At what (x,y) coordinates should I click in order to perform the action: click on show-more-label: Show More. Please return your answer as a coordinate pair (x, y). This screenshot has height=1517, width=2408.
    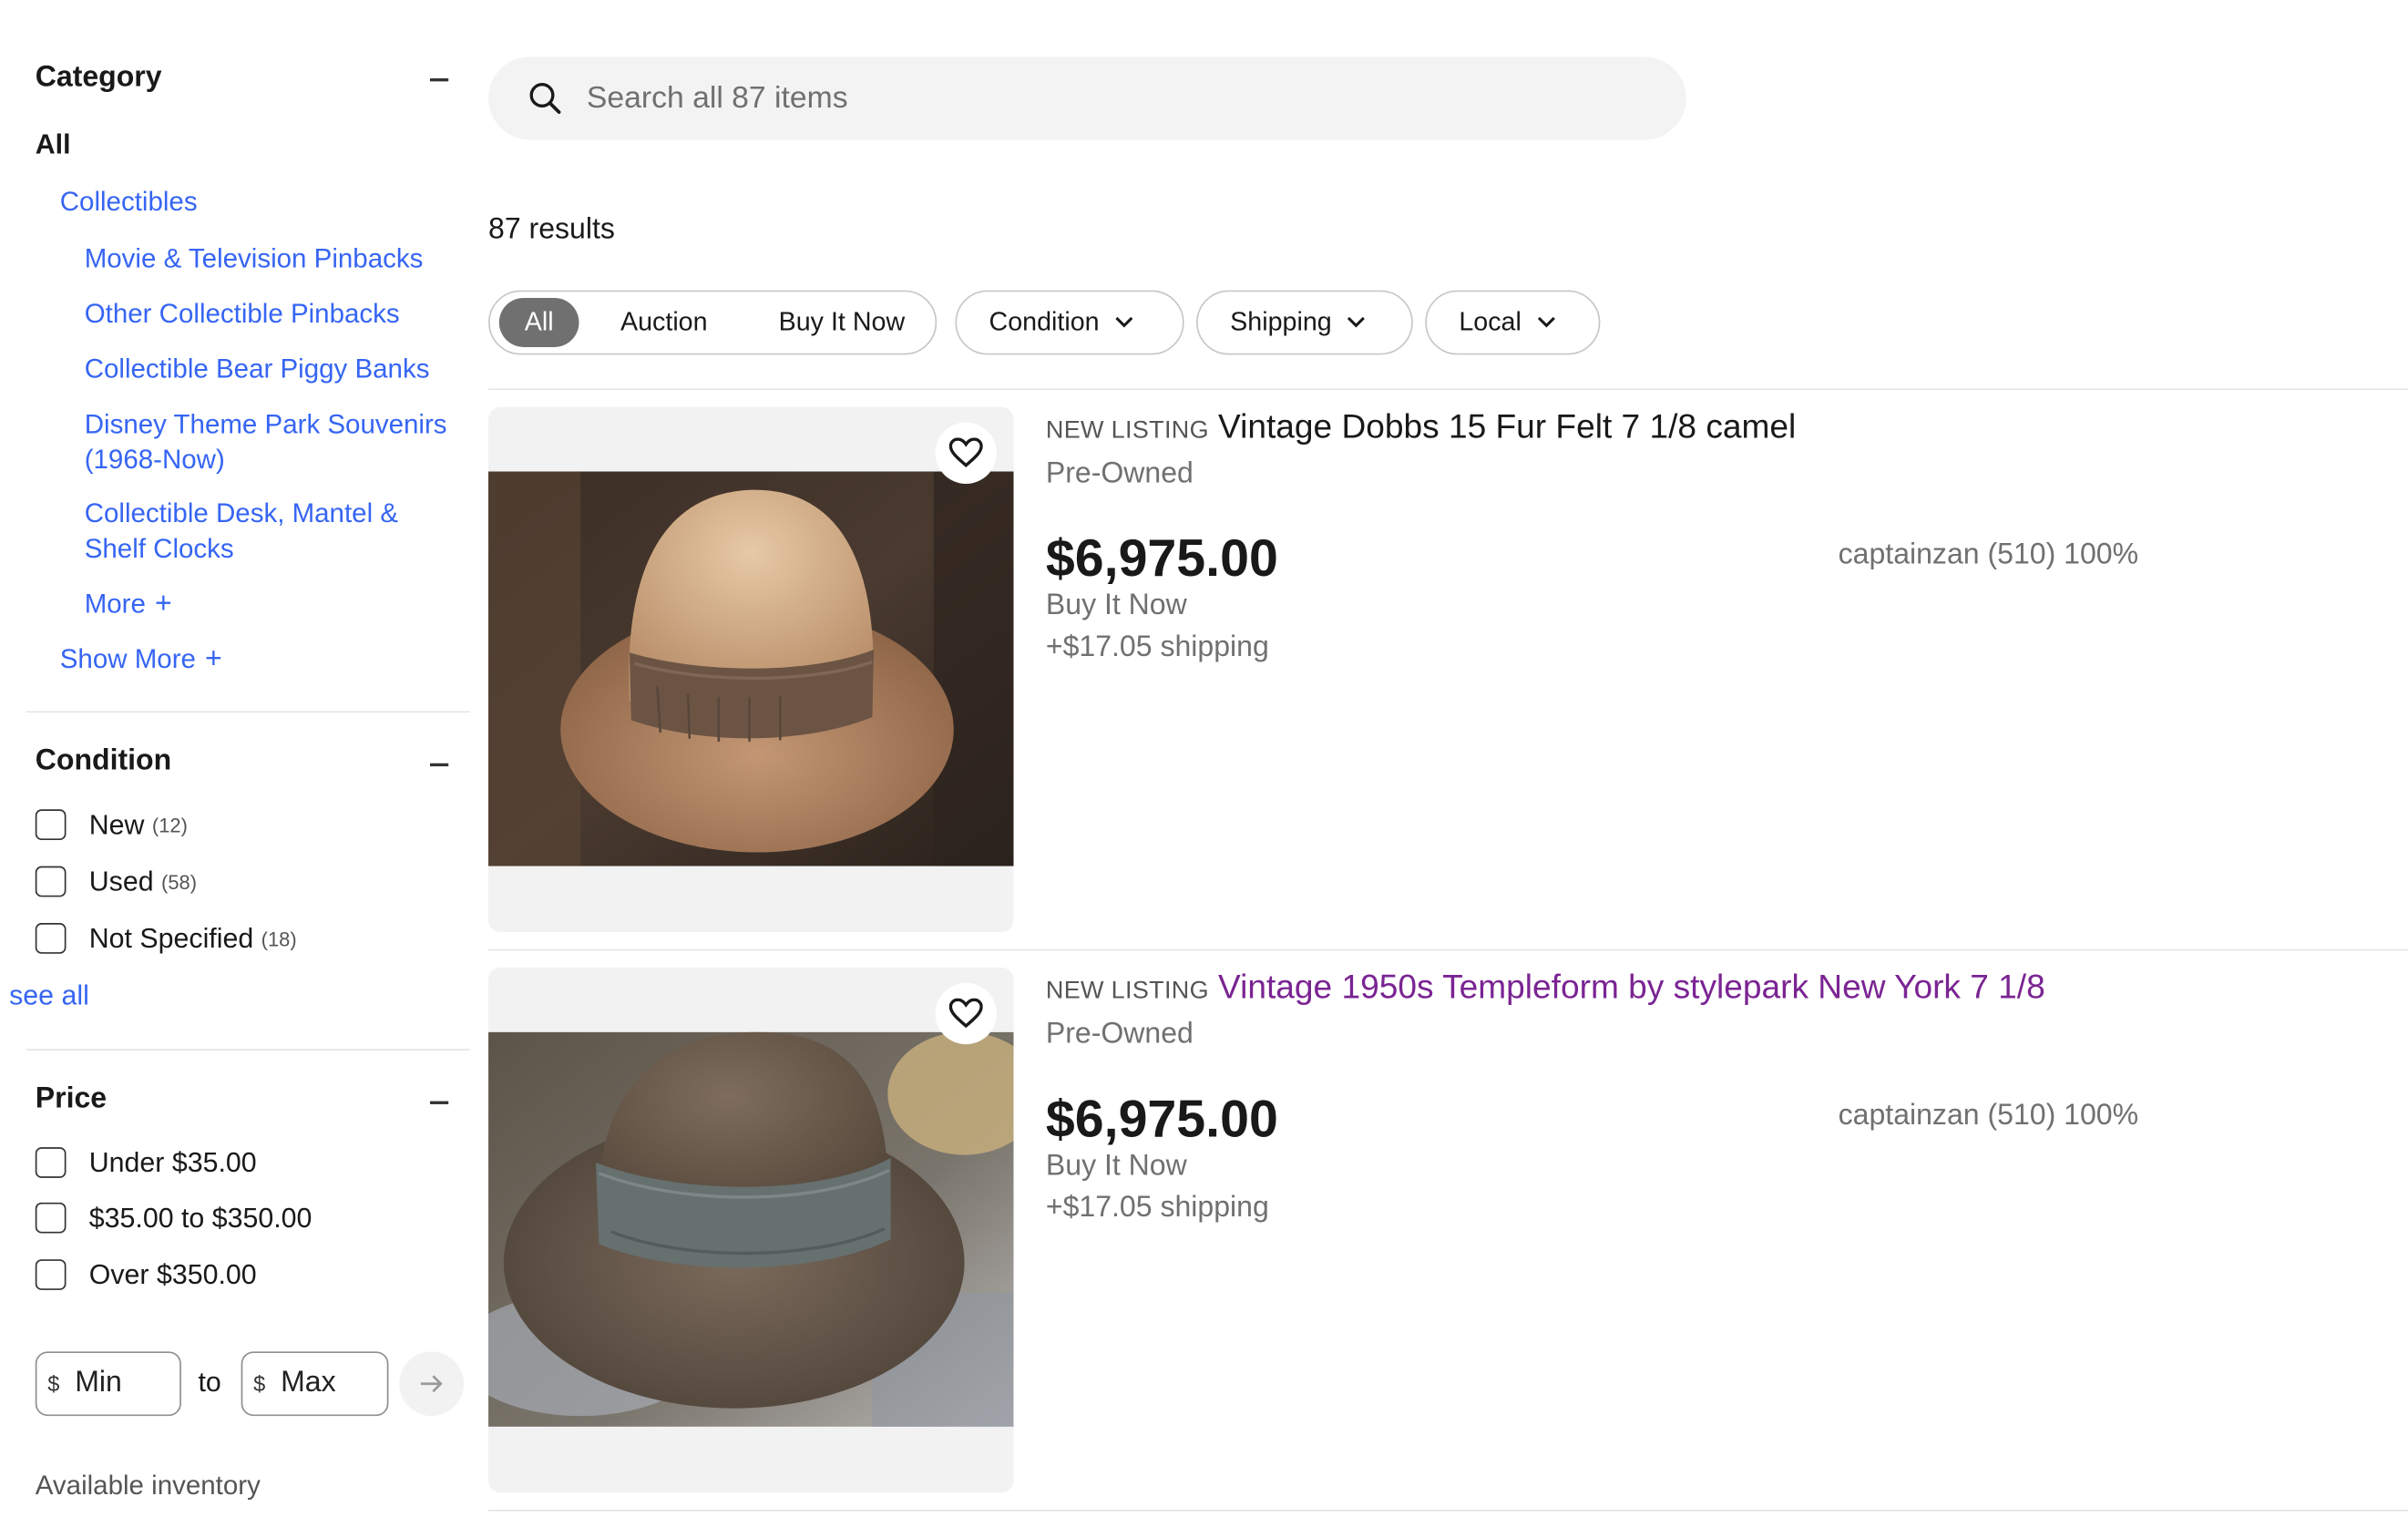
    Looking at the image, I should click on (127, 658).